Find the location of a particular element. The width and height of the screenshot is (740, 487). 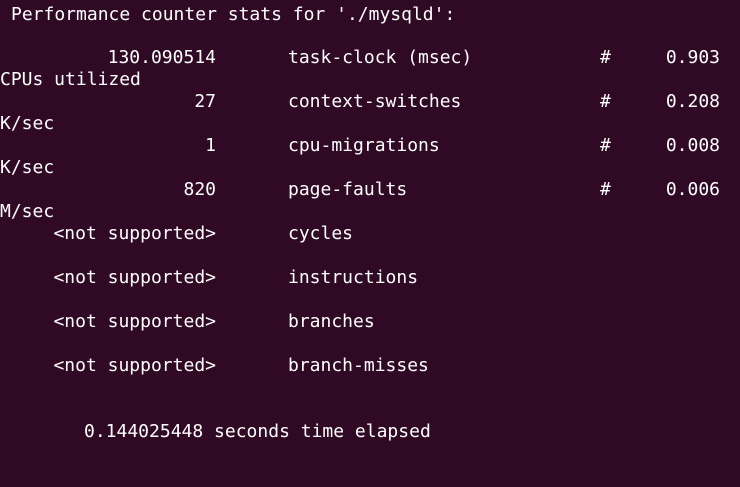

stat-ratio: 0.903 is located at coordinates (692, 57).